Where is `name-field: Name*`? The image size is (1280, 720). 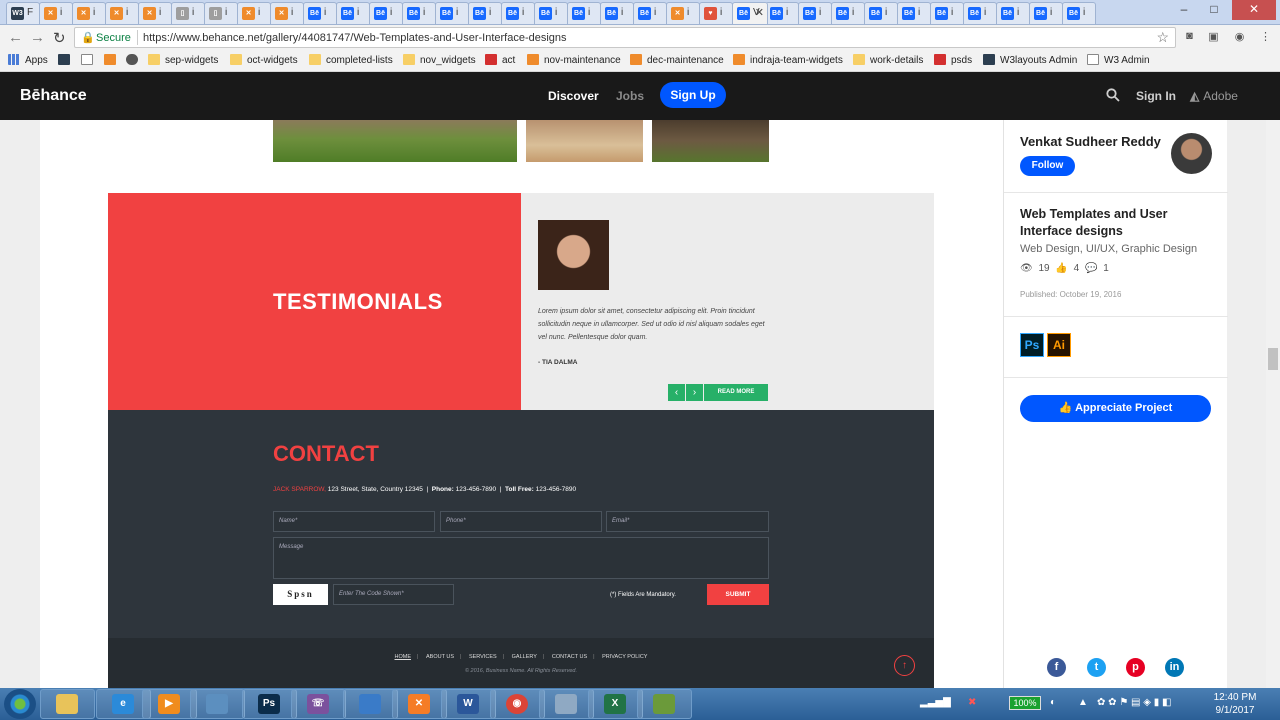
name-field: Name* is located at coordinates (354, 521).